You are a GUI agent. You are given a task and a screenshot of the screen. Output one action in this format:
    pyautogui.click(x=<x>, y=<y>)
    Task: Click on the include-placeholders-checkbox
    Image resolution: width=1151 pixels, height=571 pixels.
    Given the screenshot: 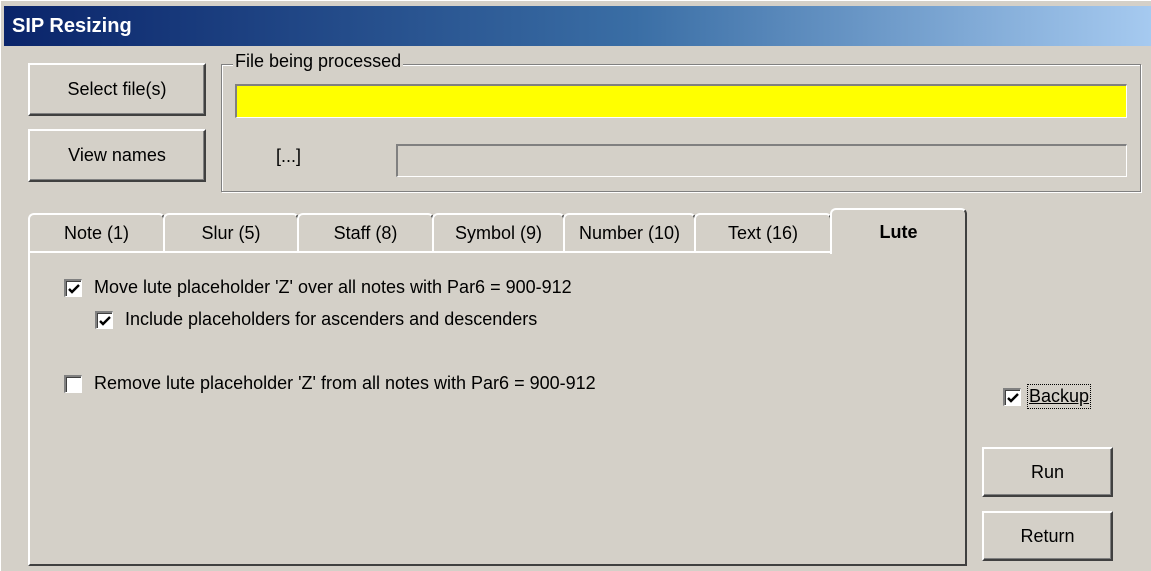 What is the action you would take?
    pyautogui.click(x=104, y=319)
    